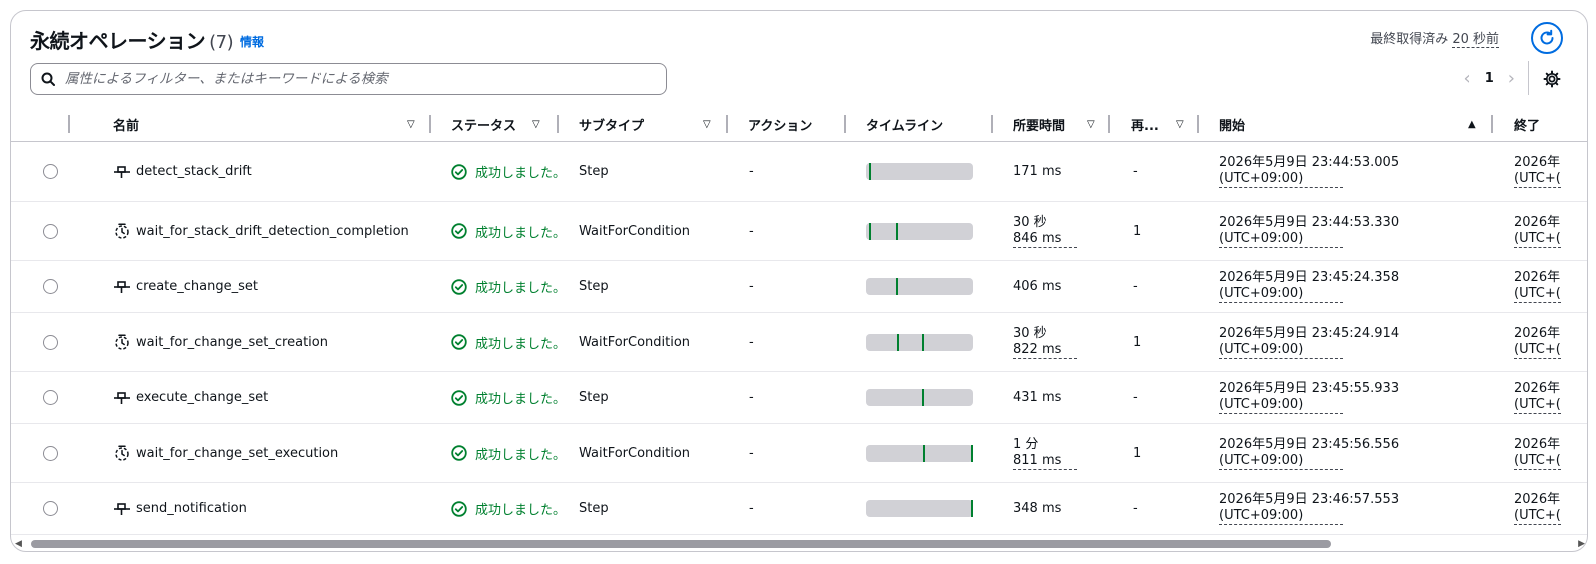  I want to click on duration-secondary: 811 ms, so click(1045, 461).